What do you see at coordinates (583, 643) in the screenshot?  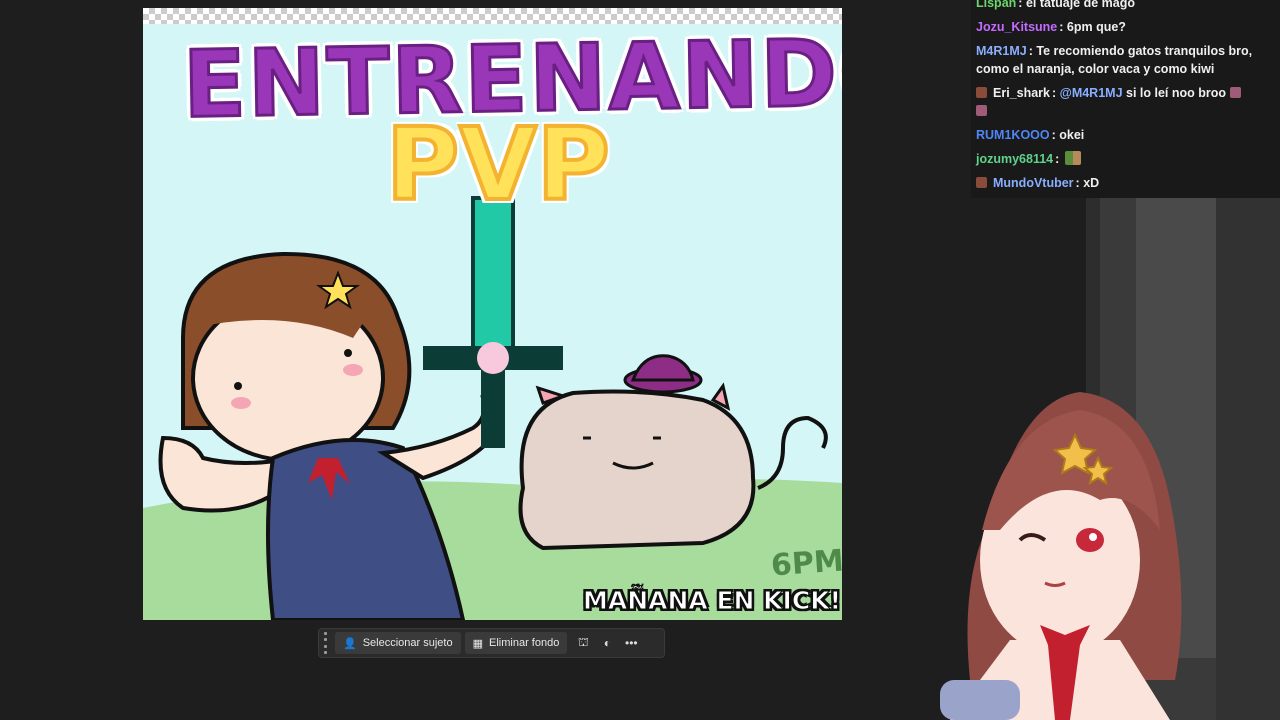 I see `transform-icon: ⛫` at bounding box center [583, 643].